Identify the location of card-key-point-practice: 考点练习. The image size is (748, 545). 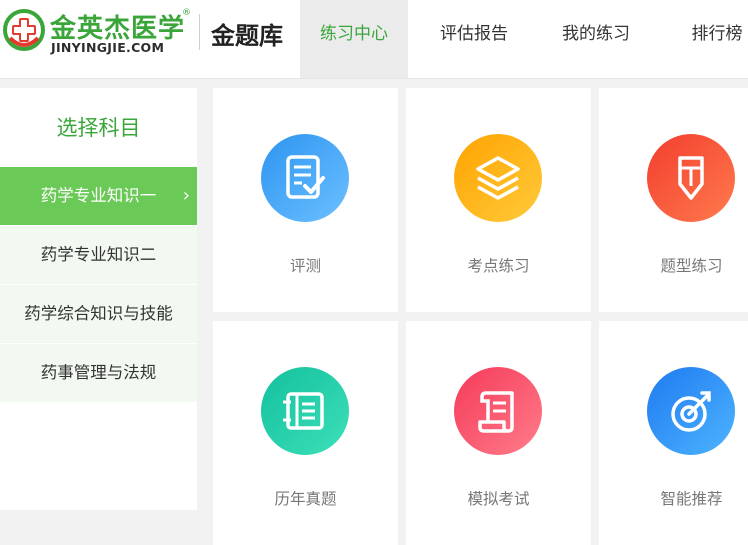
(498, 200).